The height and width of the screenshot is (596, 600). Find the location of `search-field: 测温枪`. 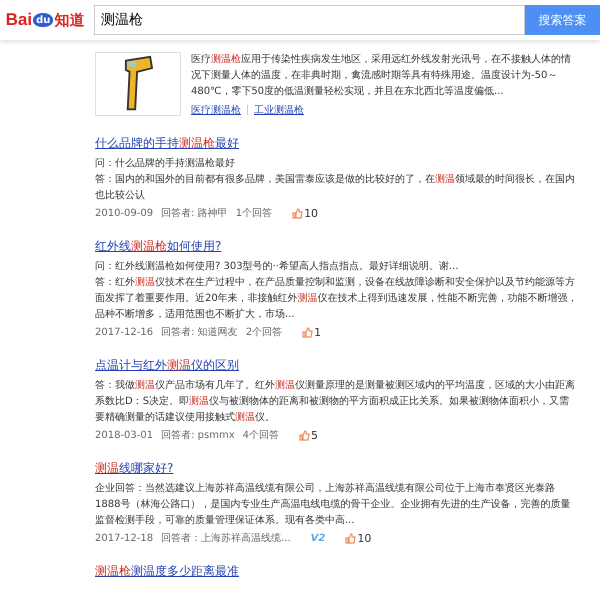

search-field: 测温枪 is located at coordinates (309, 20).